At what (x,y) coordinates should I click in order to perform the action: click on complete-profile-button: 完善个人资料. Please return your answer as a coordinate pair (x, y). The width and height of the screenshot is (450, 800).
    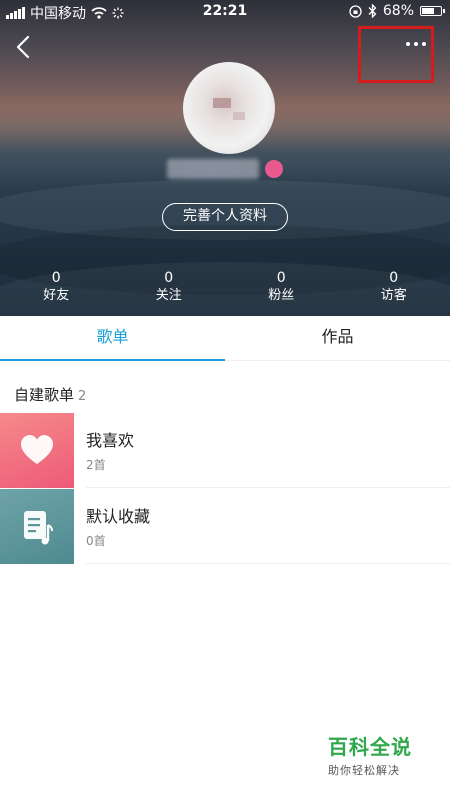
    Looking at the image, I should click on (225, 217).